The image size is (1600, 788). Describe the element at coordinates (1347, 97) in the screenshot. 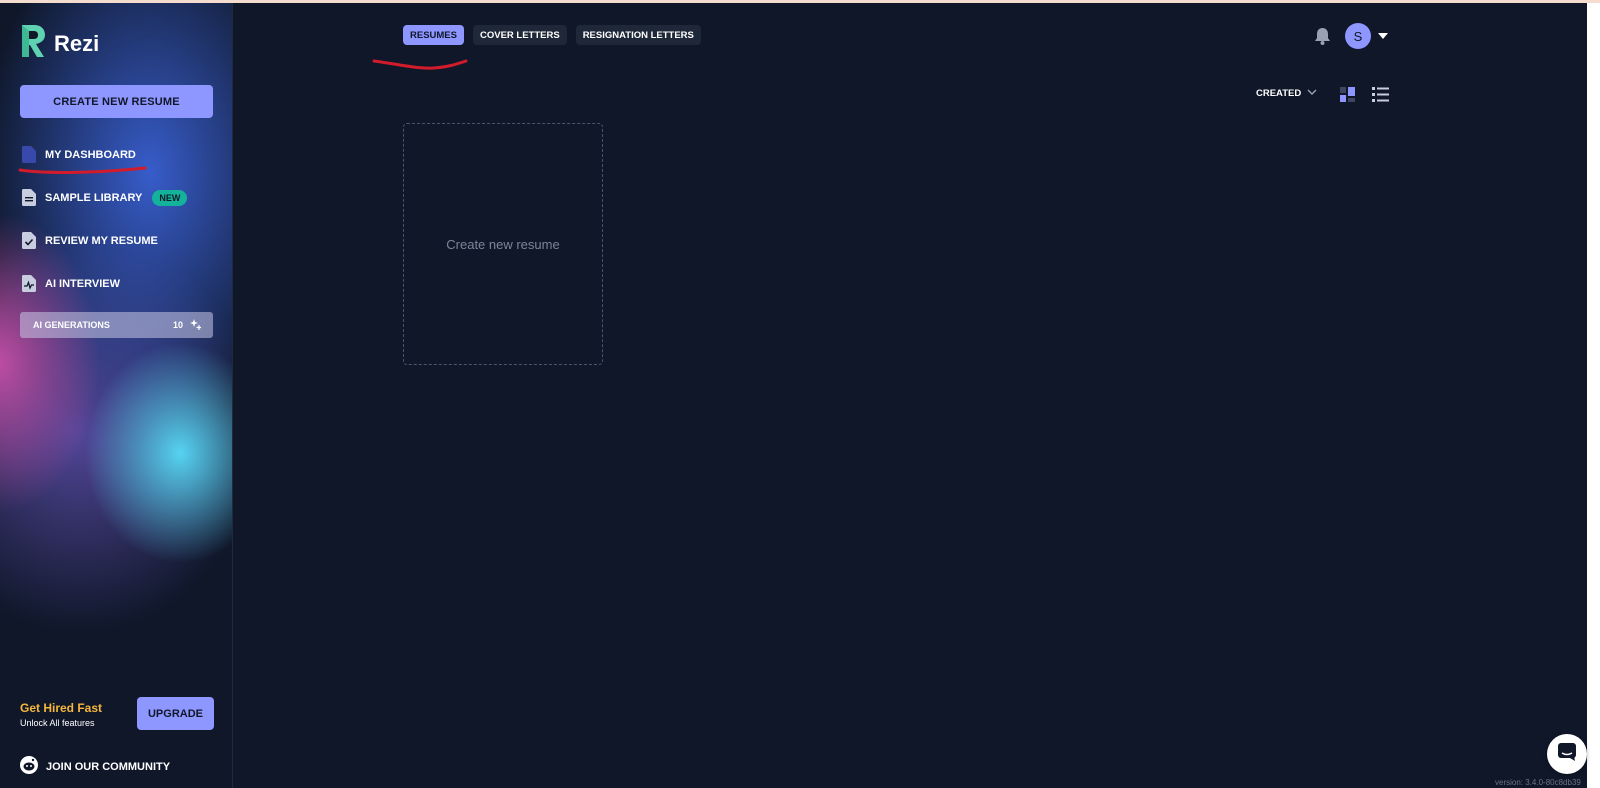

I see `grid-view-icon` at that location.